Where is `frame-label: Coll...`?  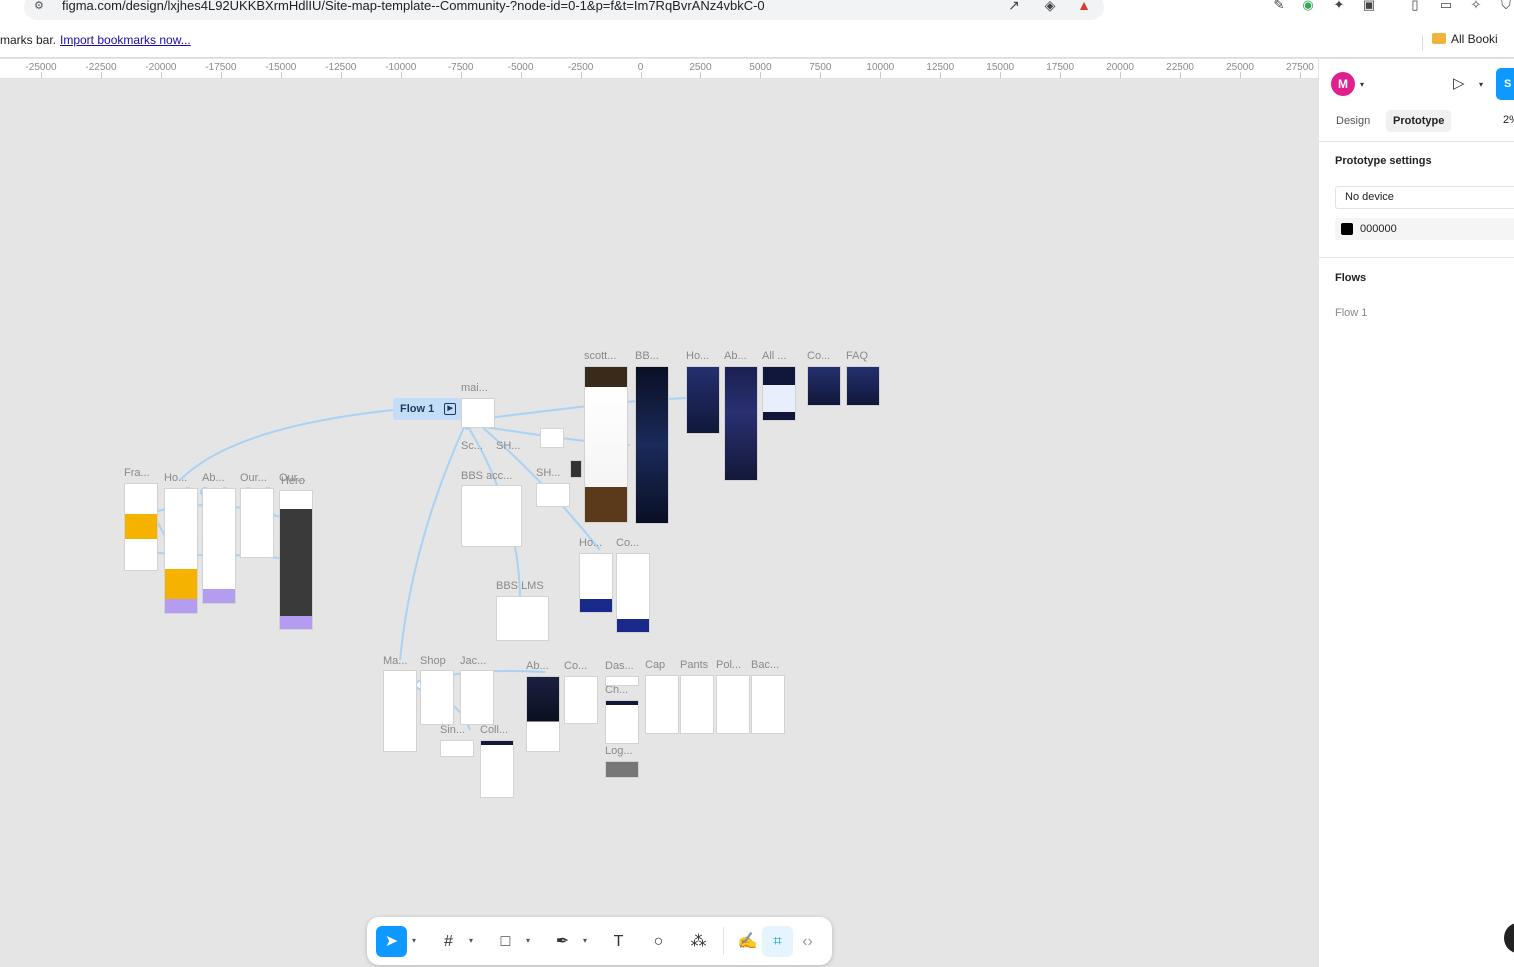 frame-label: Coll... is located at coordinates (494, 730).